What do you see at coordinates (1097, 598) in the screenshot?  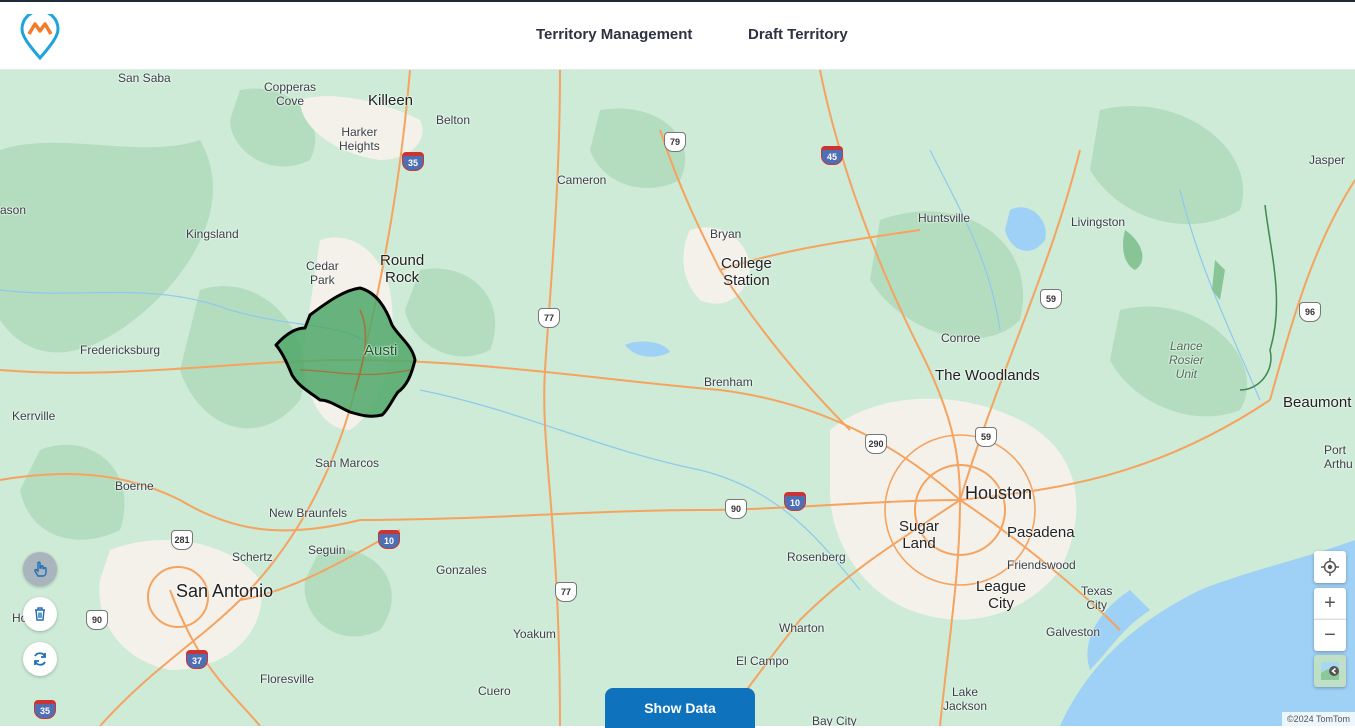 I see `city-label: Texas City` at bounding box center [1097, 598].